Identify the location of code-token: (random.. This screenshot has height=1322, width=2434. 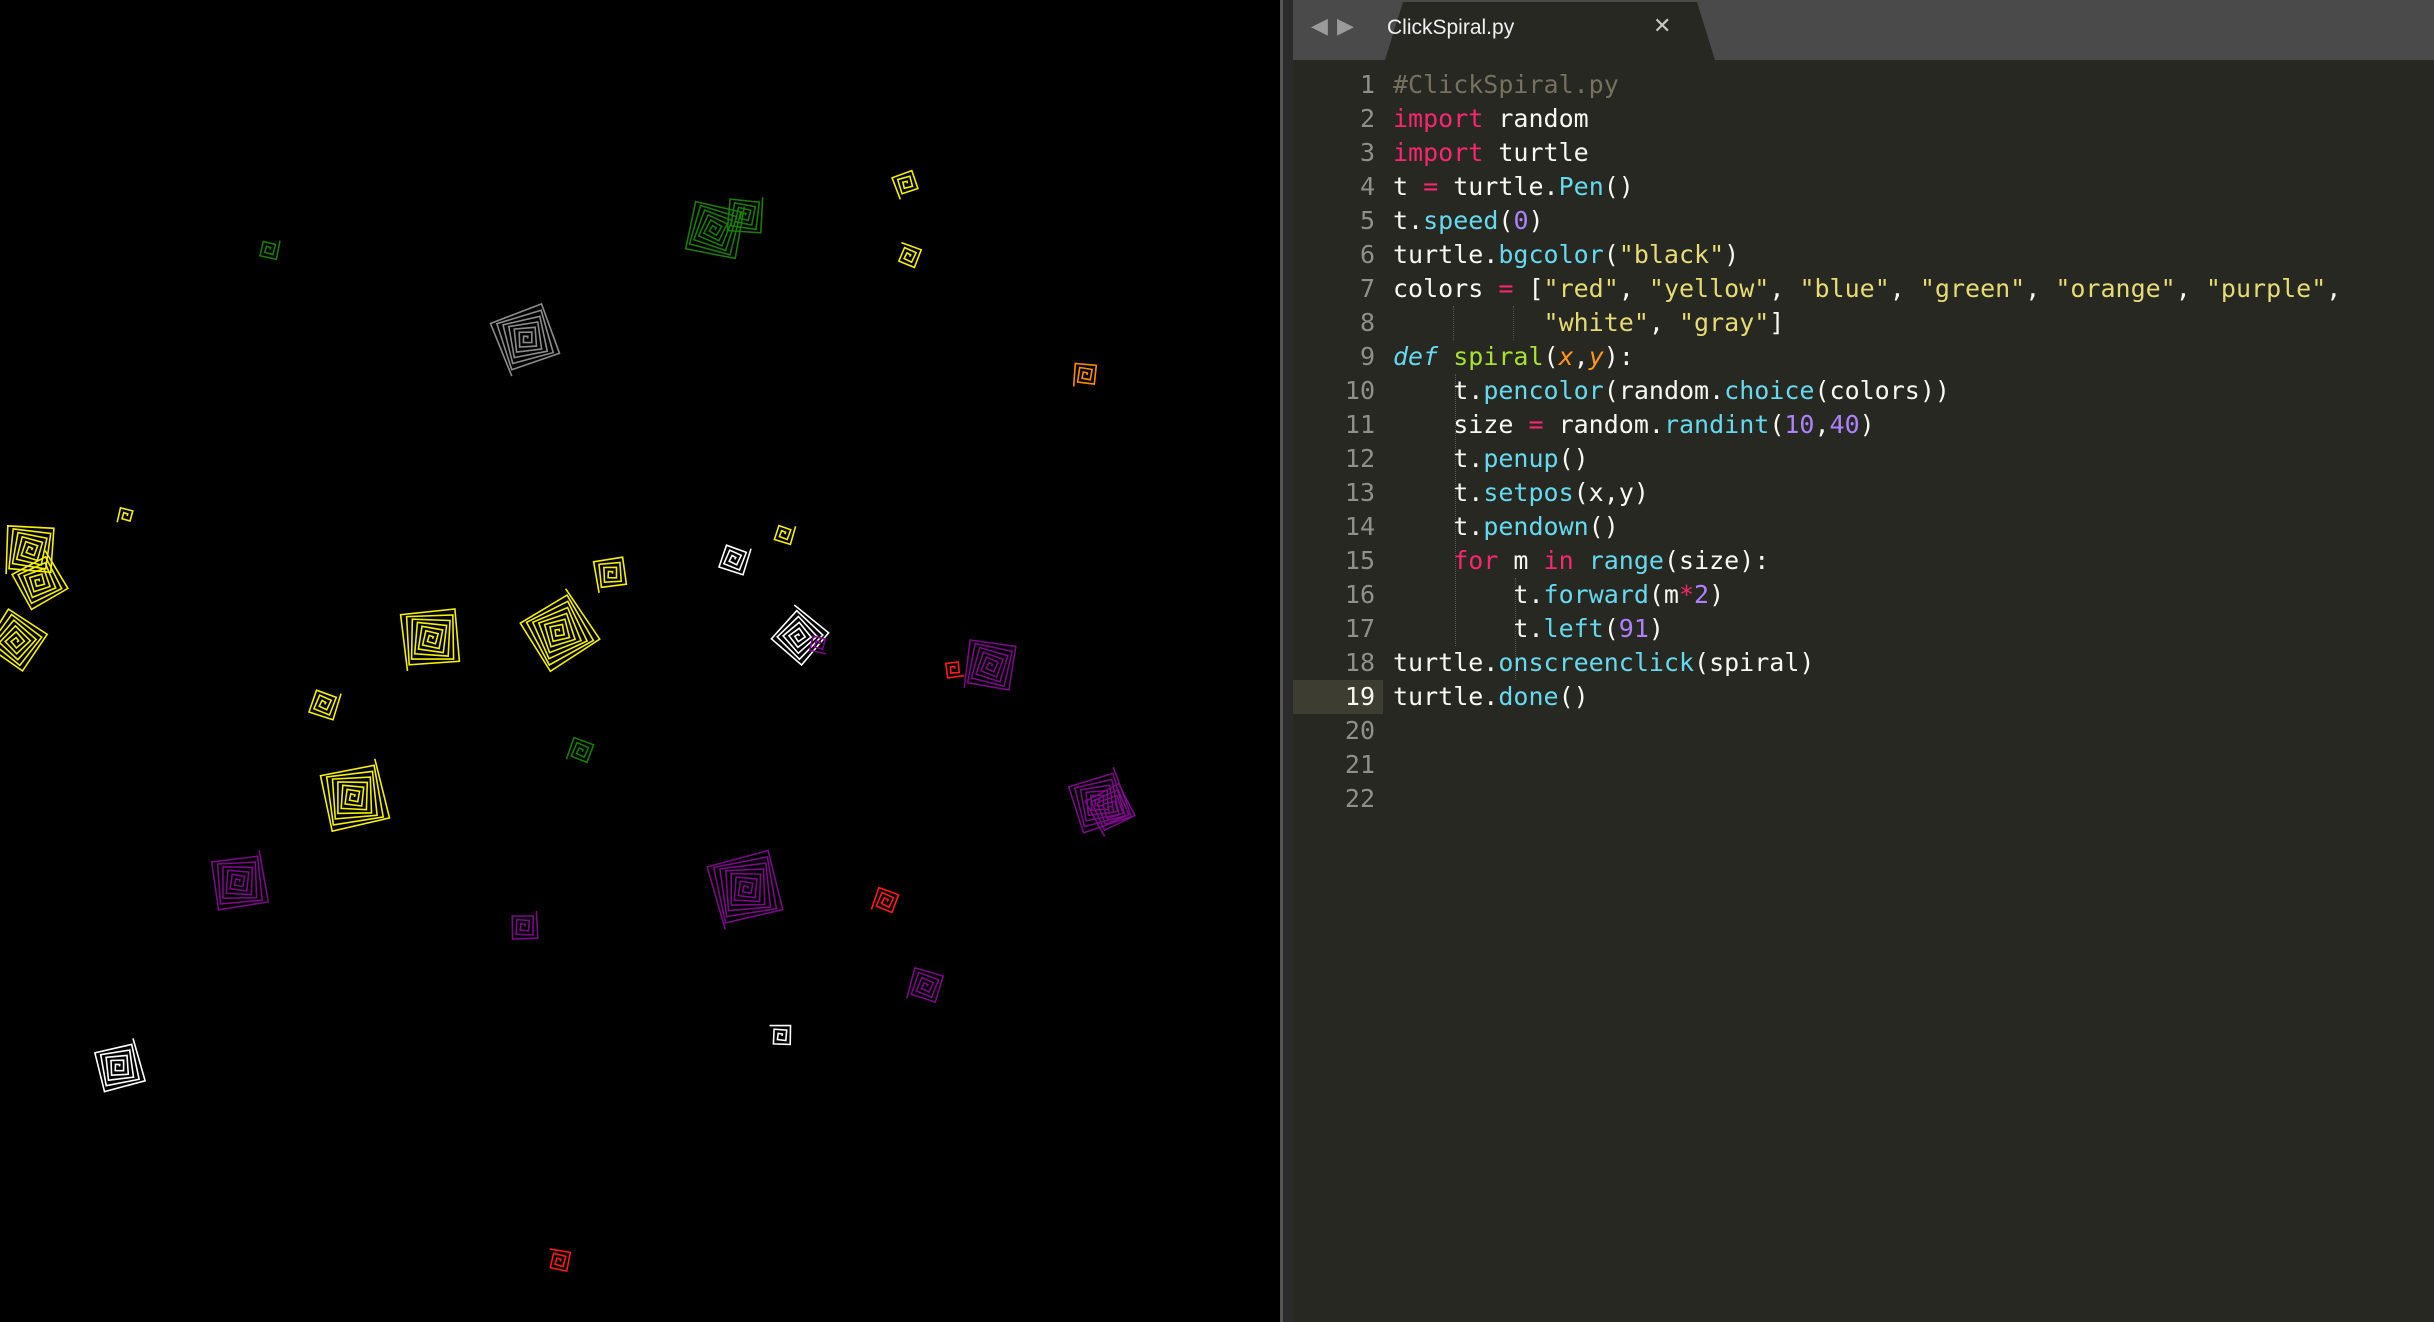
(1664, 390).